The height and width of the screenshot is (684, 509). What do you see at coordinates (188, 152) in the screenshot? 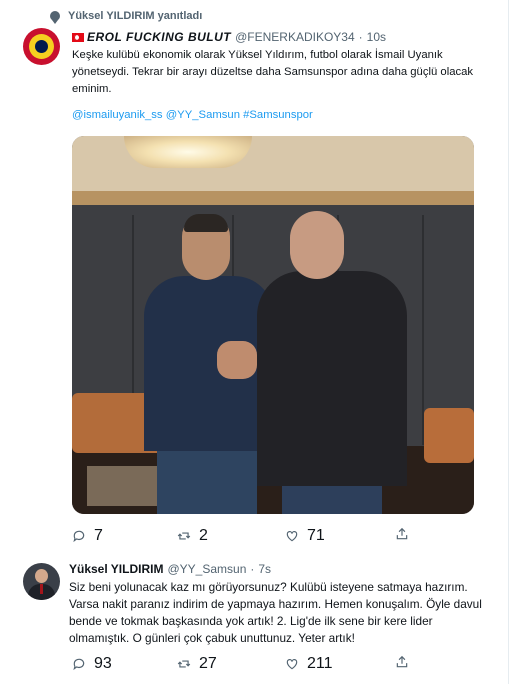
I see `photo-chandelier` at bounding box center [188, 152].